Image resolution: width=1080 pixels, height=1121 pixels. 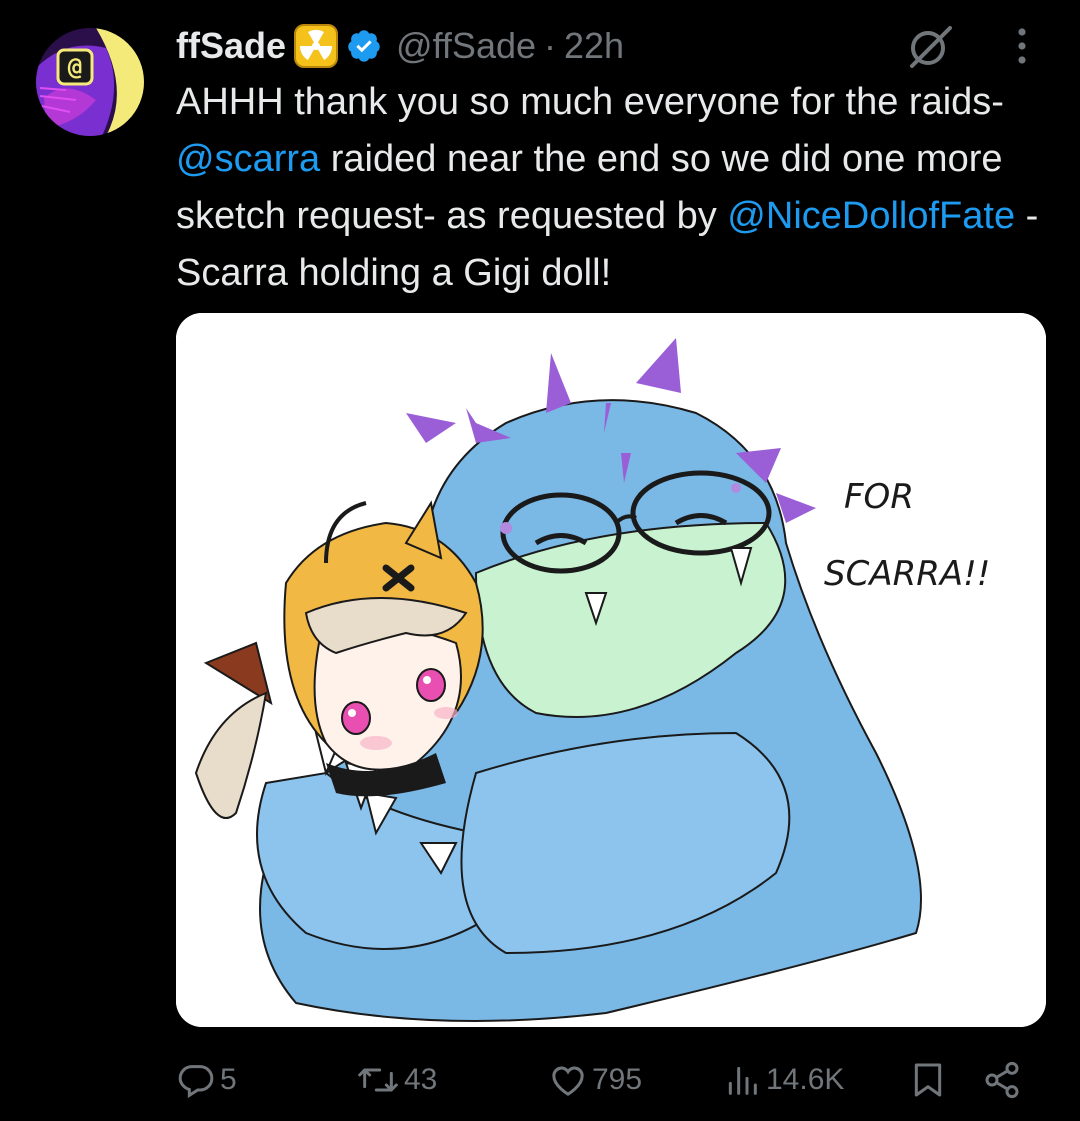 What do you see at coordinates (879, 497) in the screenshot?
I see `caption-line1: FOR` at bounding box center [879, 497].